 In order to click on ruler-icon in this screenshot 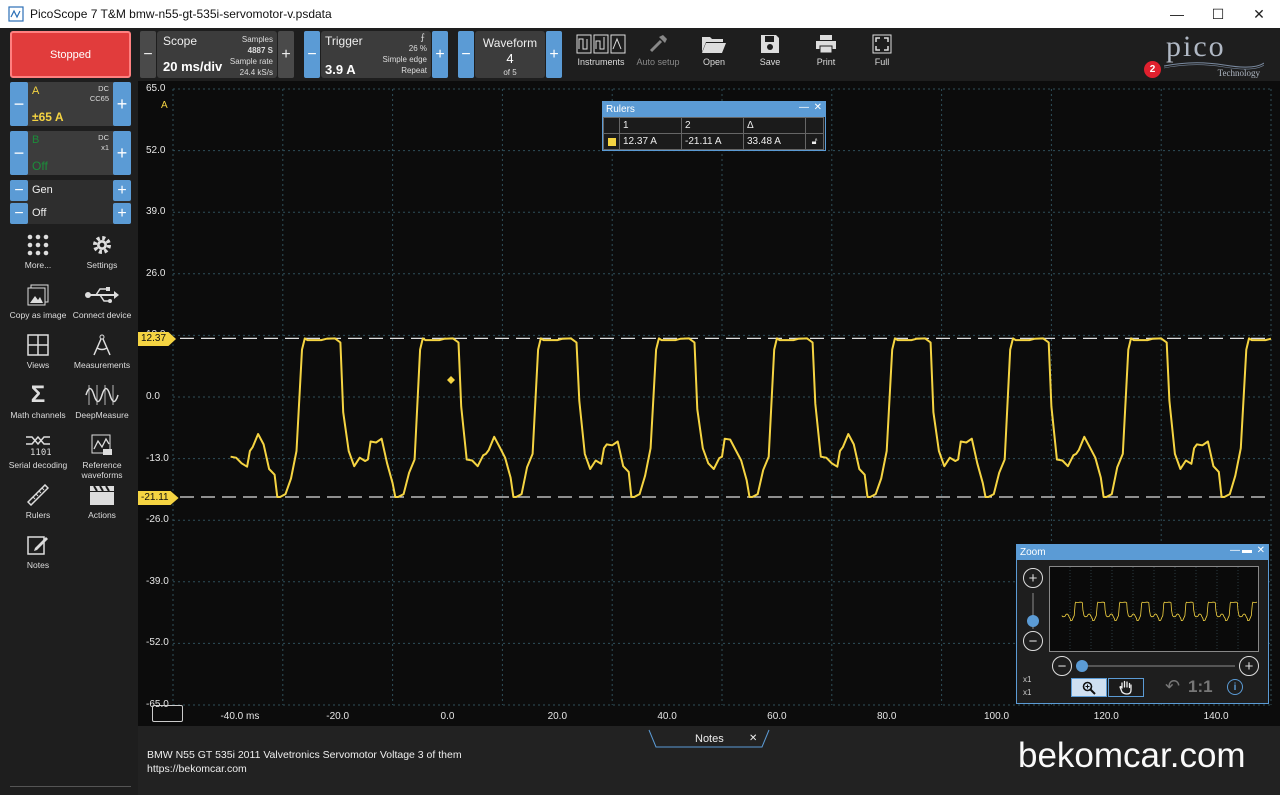, I will do `click(38, 495)`.